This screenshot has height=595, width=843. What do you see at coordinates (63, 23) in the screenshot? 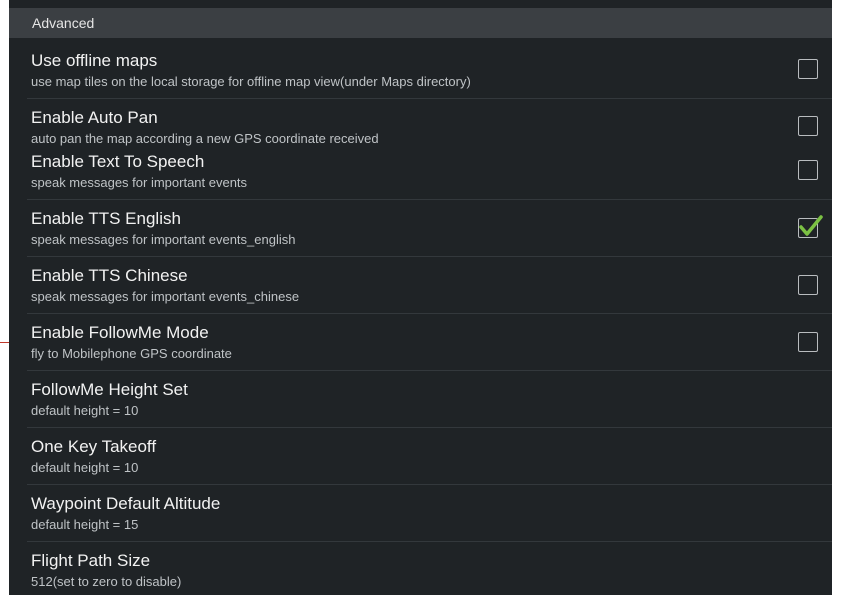
I see `section-header-label: Advanced` at bounding box center [63, 23].